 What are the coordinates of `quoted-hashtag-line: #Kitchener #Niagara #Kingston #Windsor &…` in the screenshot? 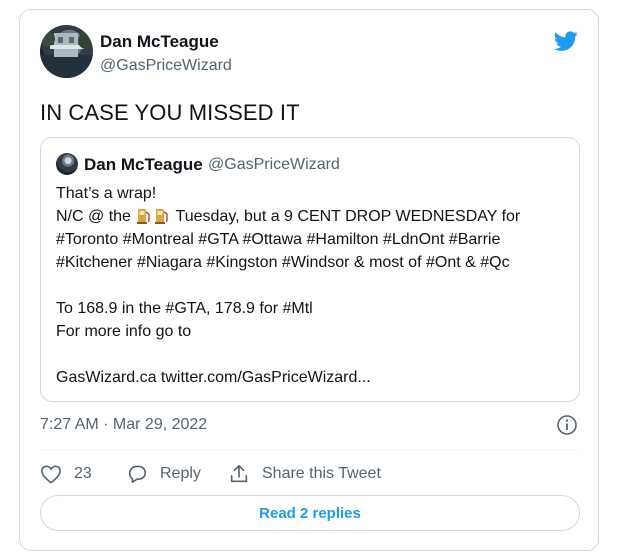 It's located at (283, 262).